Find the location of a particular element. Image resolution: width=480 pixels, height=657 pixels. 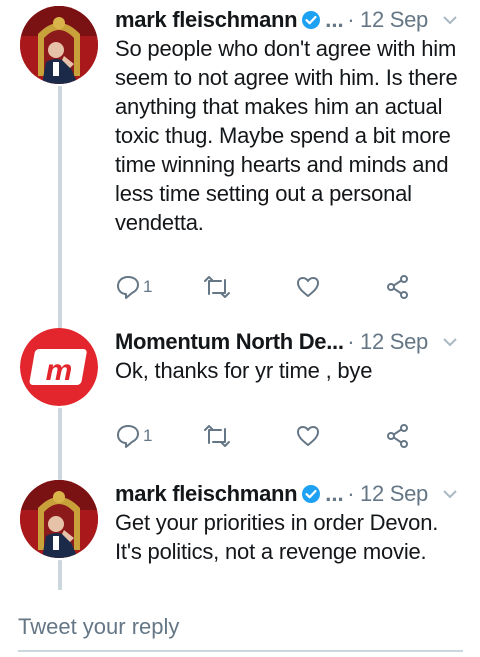

avatar: m is located at coordinates (59, 367).